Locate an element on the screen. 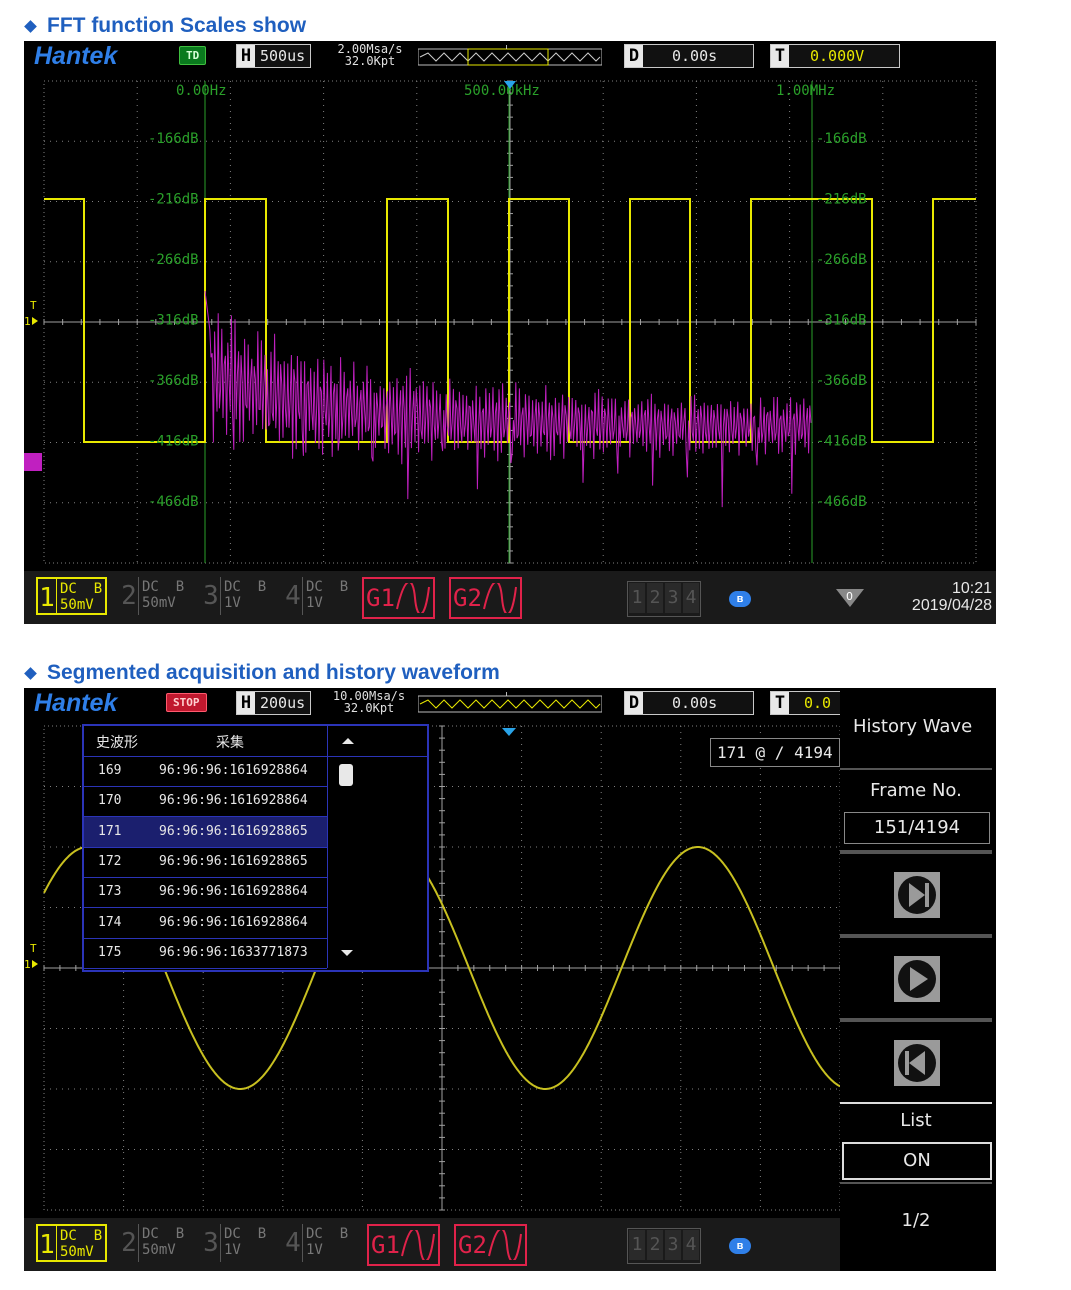  channel-4-info: DC B 1V is located at coordinates (326, 1243).